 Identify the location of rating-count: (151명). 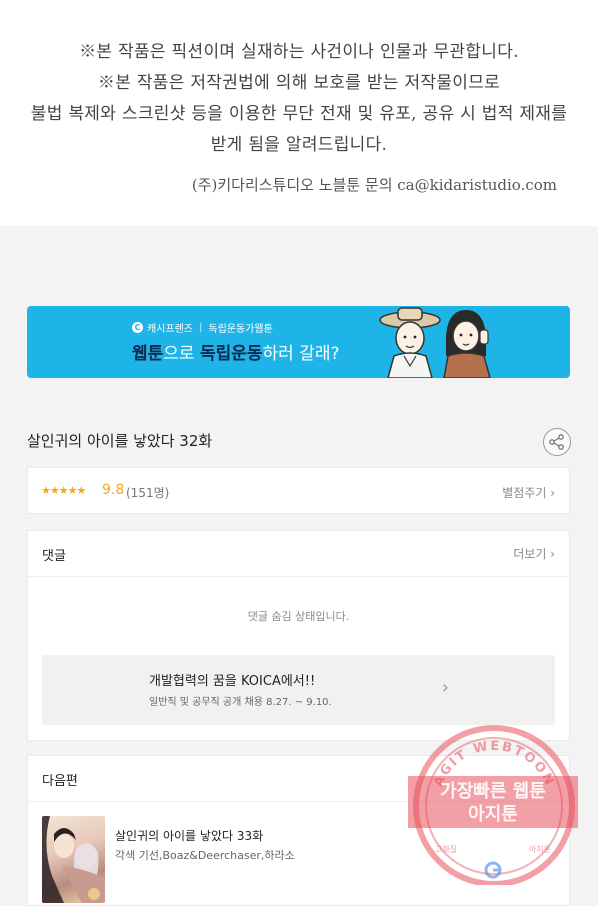
(148, 493).